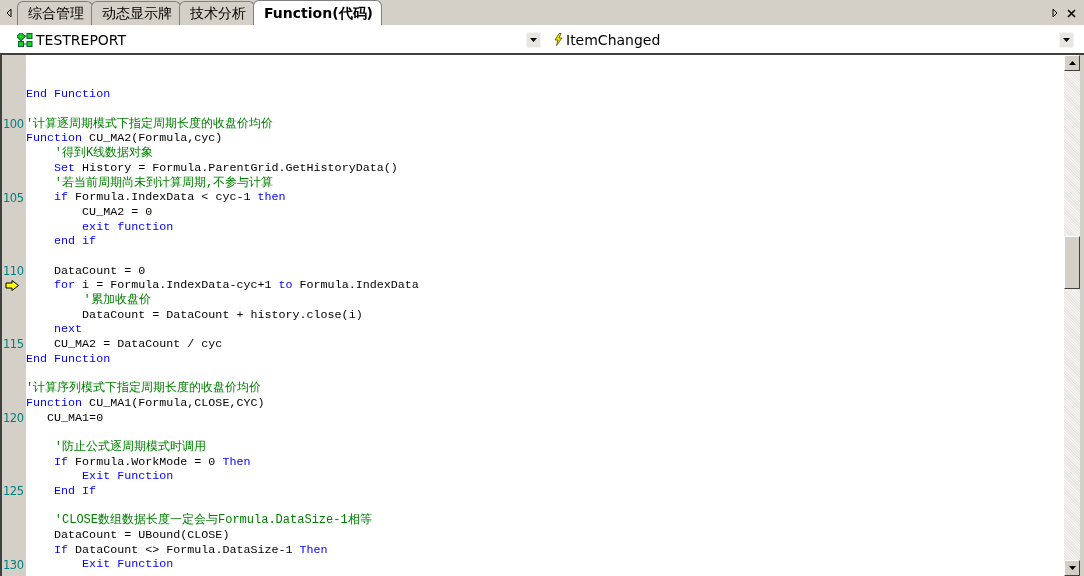 This screenshot has height=576, width=1084. I want to click on up-arrow-icon, so click(1072, 63).